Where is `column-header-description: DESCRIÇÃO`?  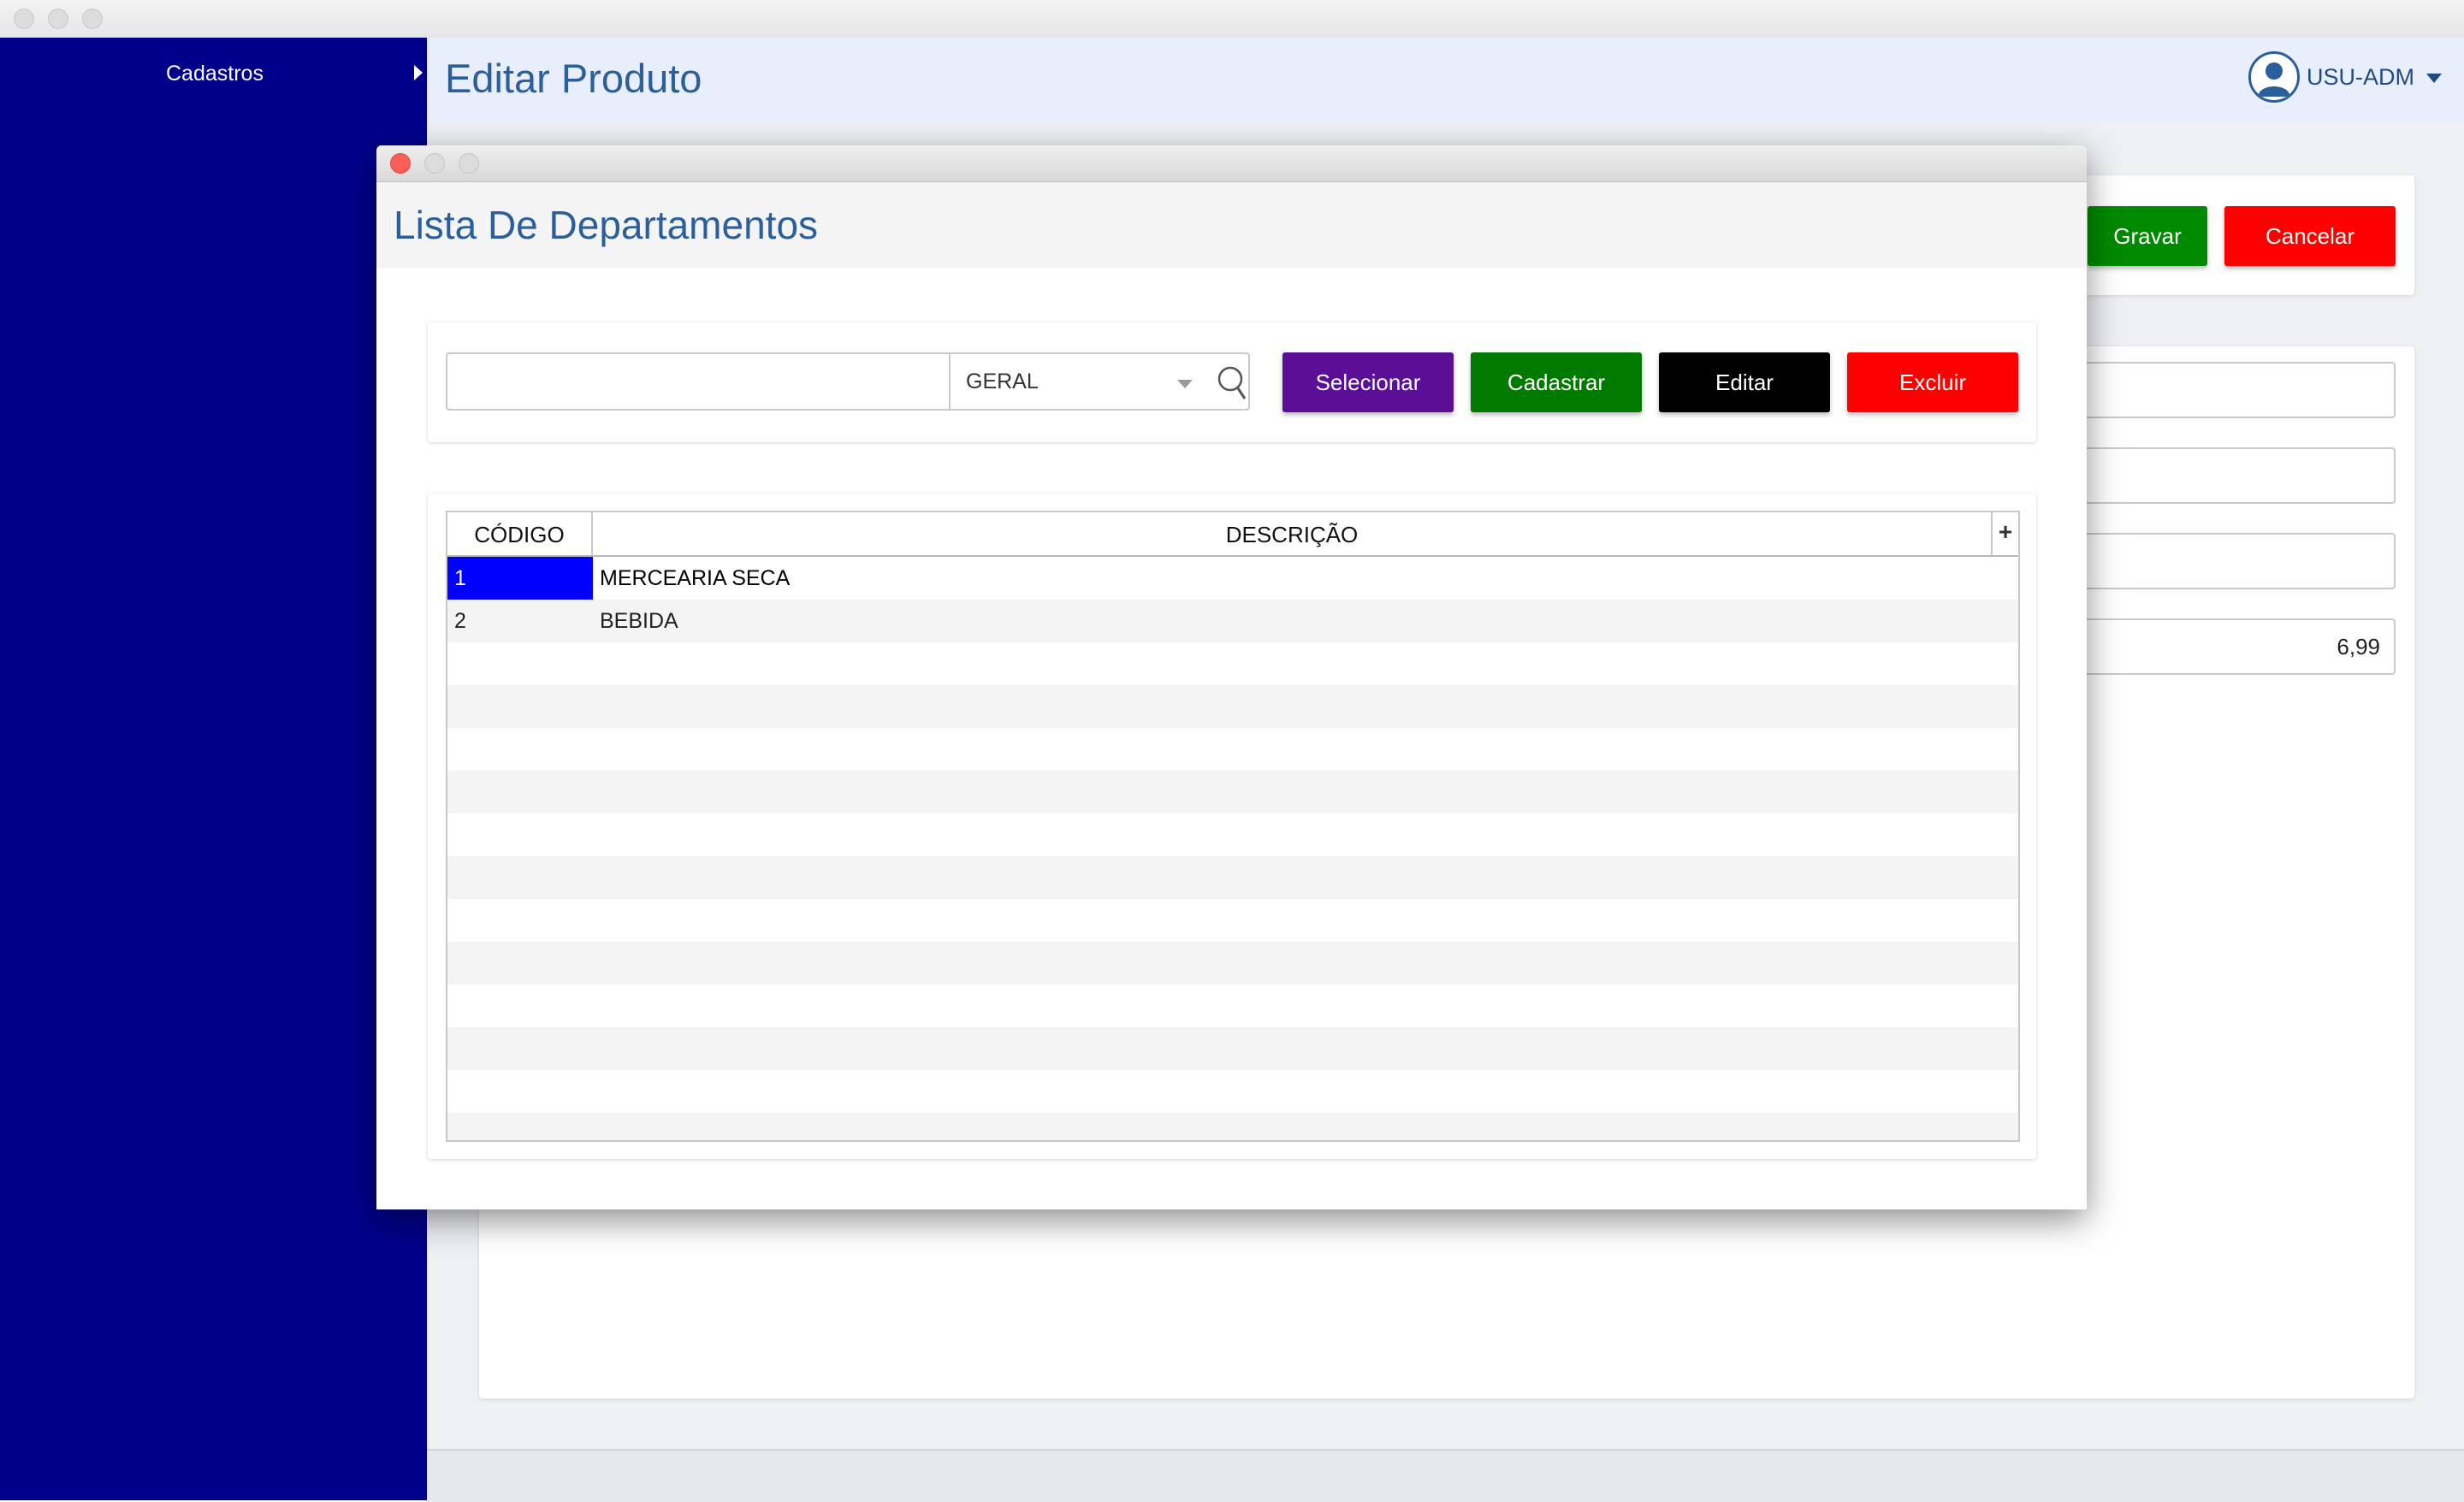 column-header-description: DESCRIÇÃO is located at coordinates (1292, 533).